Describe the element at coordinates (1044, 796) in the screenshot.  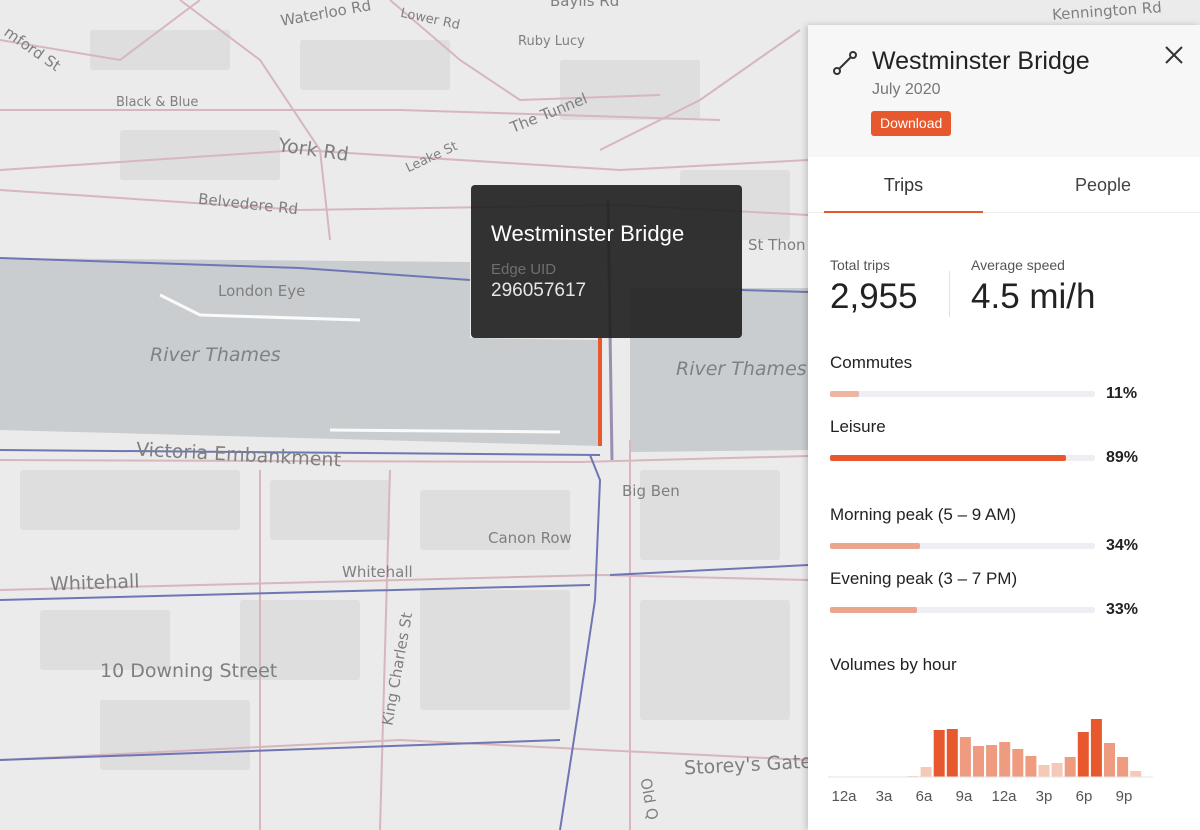
I see `histogram-tick-label: 3p` at that location.